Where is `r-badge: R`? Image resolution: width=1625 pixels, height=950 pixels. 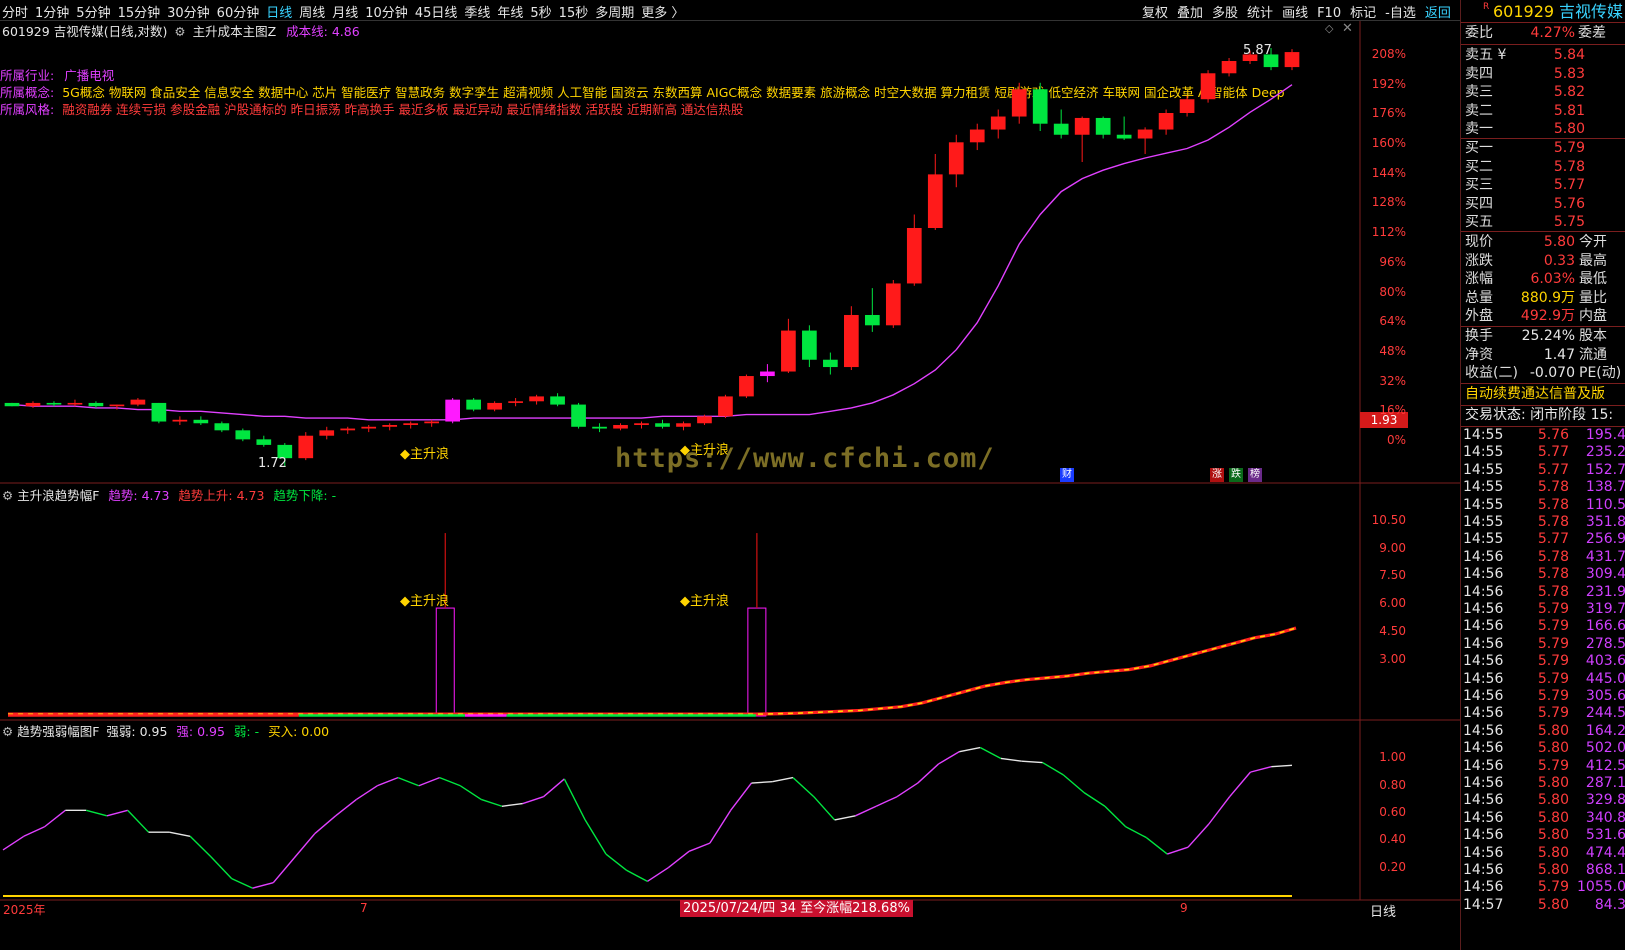 r-badge: R is located at coordinates (1486, 7).